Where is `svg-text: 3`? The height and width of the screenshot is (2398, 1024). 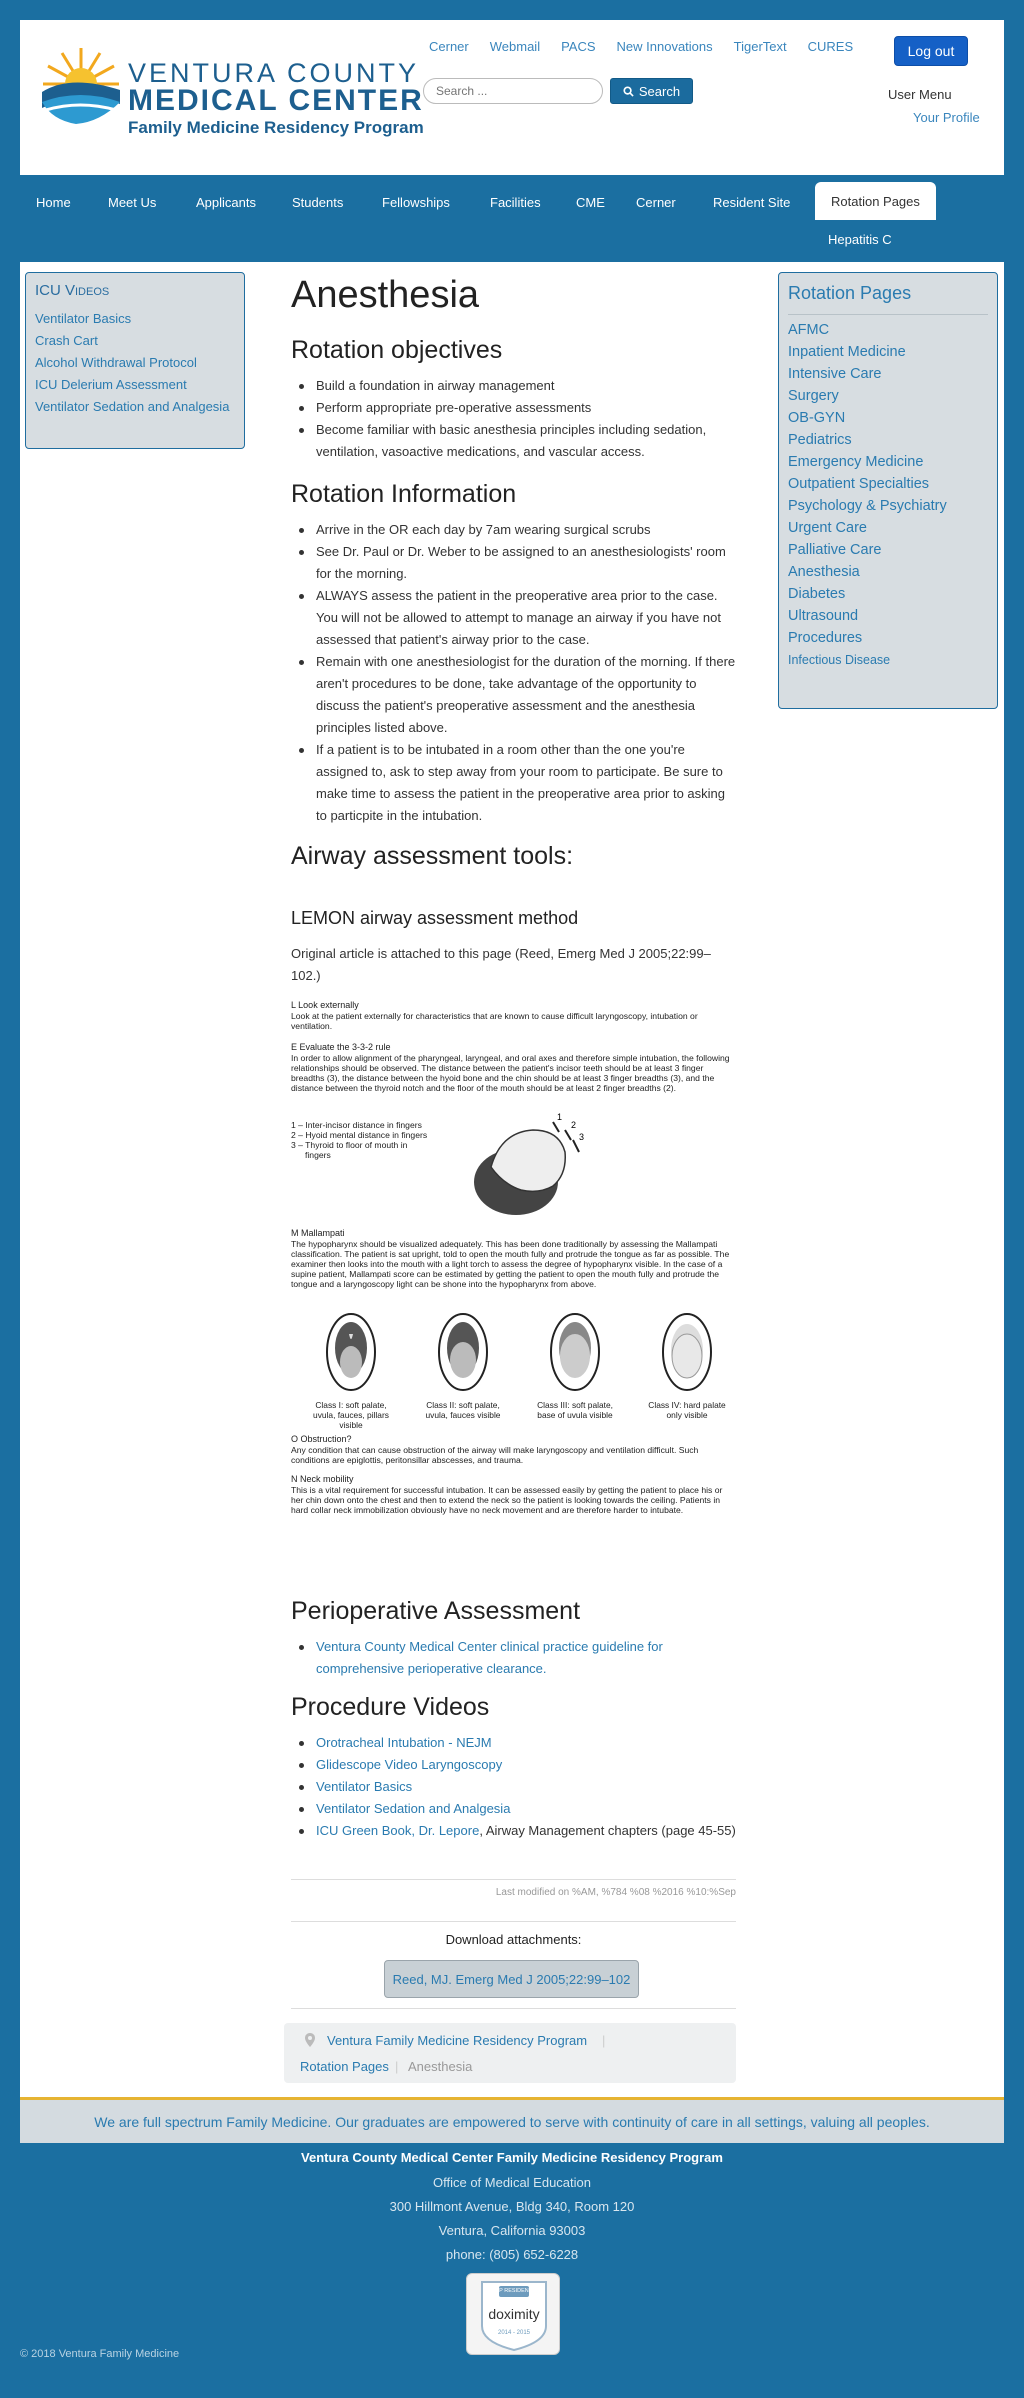
svg-text: 3 is located at coordinates (581, 1137).